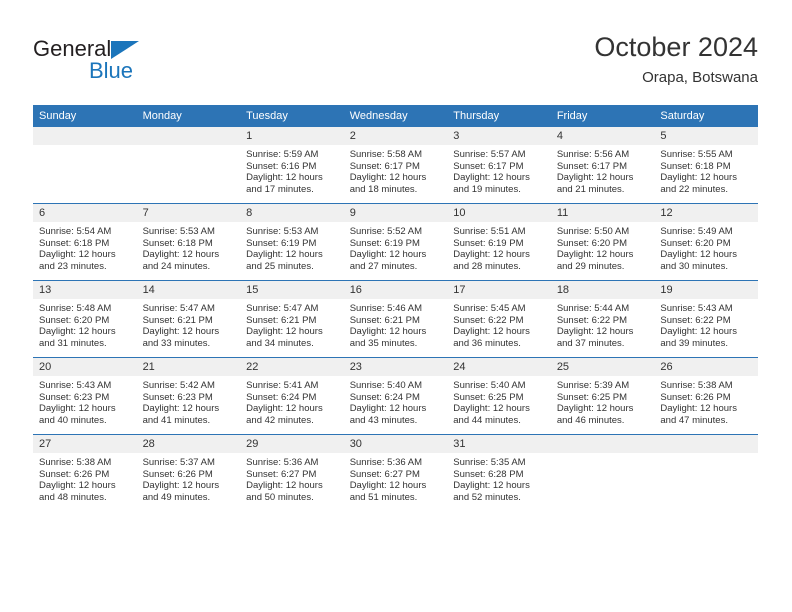 Image resolution: width=792 pixels, height=612 pixels. I want to click on weekday-header-wednesday: Wednesday, so click(395, 116).